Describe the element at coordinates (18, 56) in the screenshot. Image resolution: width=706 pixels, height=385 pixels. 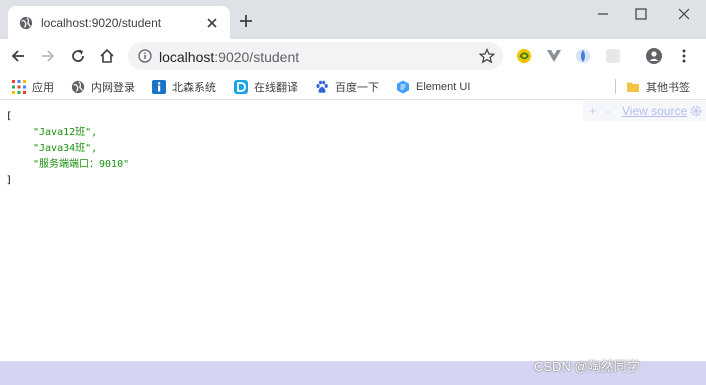
I see `back-arrow-icon` at that location.